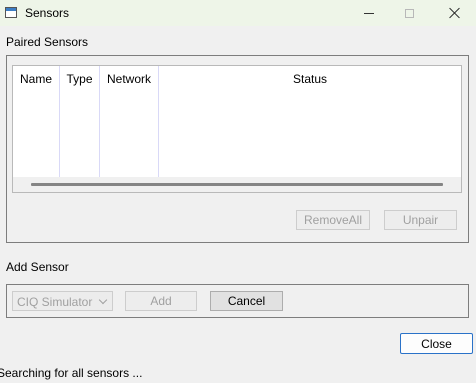 The width and height of the screenshot is (476, 383). Describe the element at coordinates (129, 121) in the screenshot. I see `column-header-network: Network` at that location.